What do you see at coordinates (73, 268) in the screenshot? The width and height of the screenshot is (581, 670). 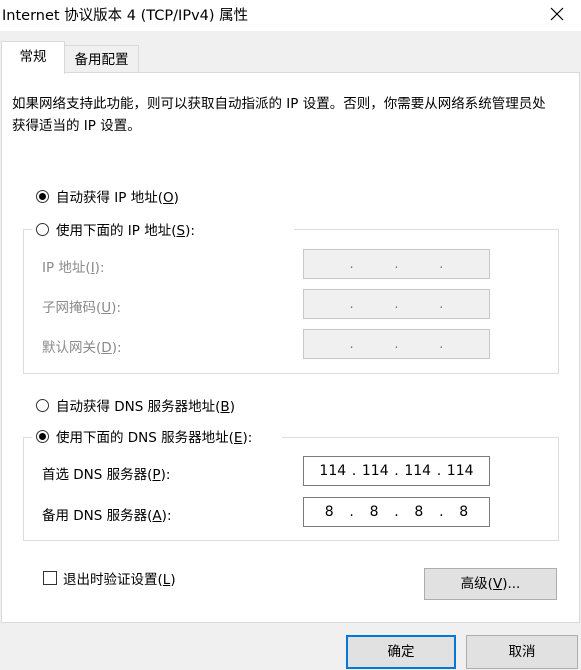 I see `ip-address-label: IP 地址(I):` at bounding box center [73, 268].